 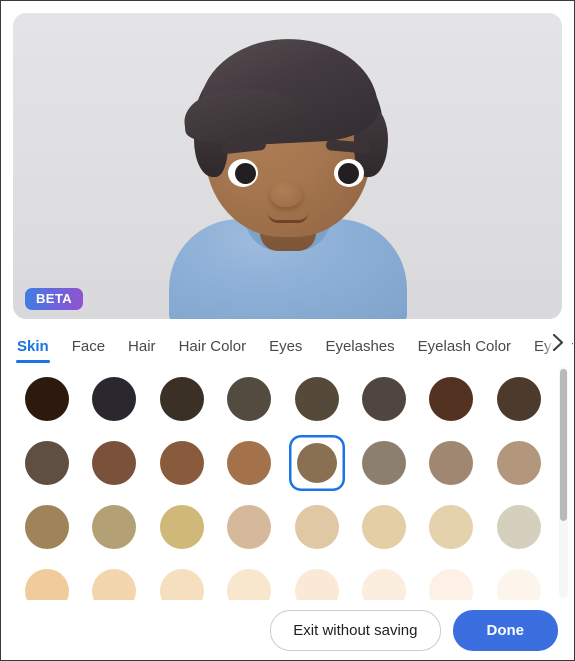 I want to click on avatar-nose, so click(x=285, y=194).